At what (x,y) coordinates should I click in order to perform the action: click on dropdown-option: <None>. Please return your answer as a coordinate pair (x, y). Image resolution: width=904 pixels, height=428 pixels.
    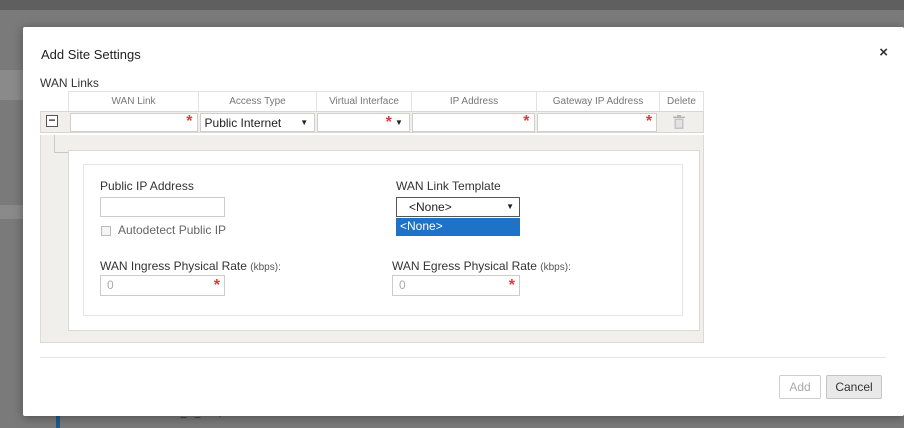
    Looking at the image, I should click on (458, 227).